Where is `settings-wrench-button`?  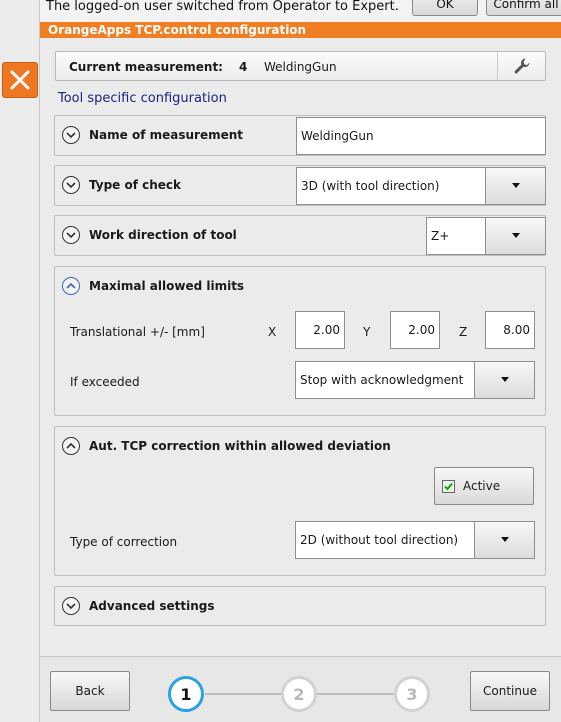
settings-wrench-button is located at coordinates (521, 66).